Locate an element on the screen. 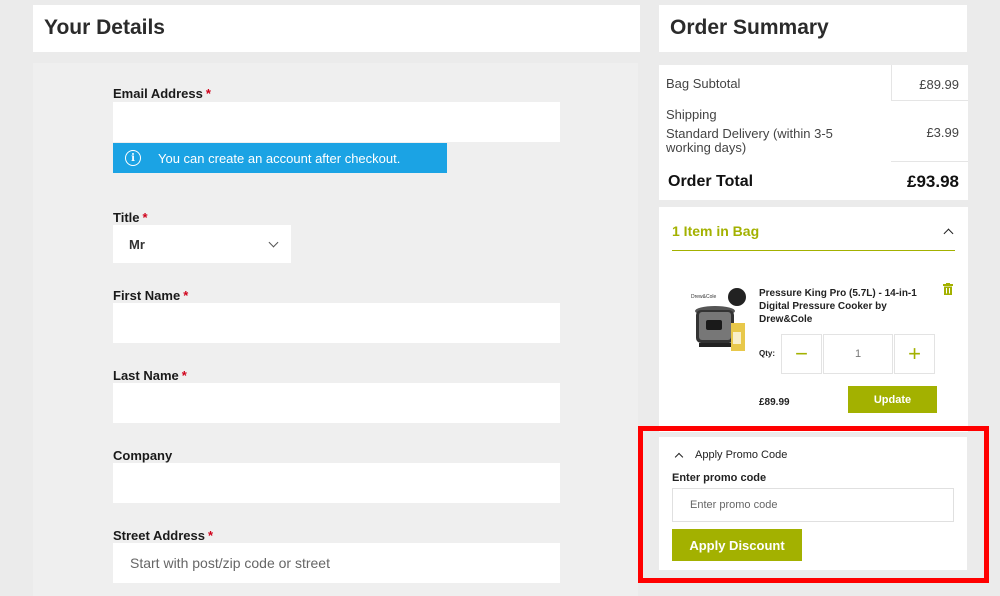  company-field is located at coordinates (336, 483).